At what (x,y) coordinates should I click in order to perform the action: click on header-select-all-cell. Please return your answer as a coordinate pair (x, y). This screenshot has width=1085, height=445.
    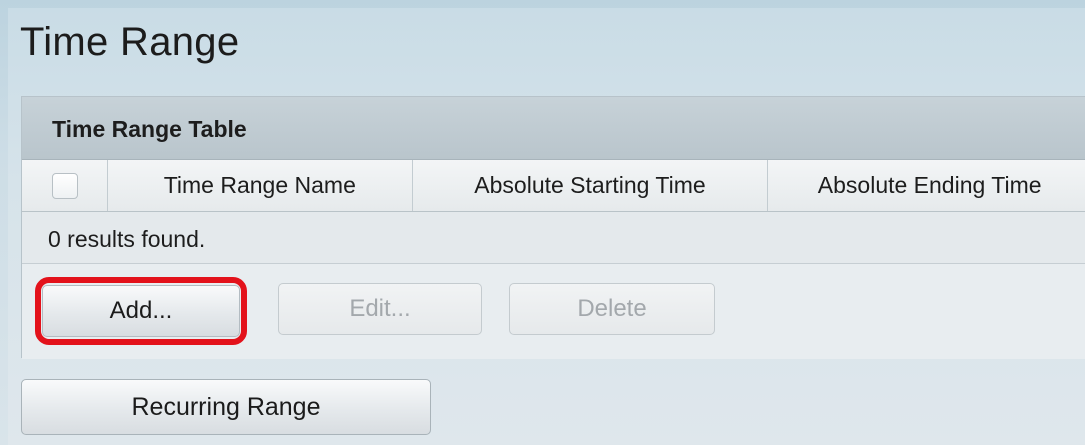
    Looking at the image, I should click on (65, 185).